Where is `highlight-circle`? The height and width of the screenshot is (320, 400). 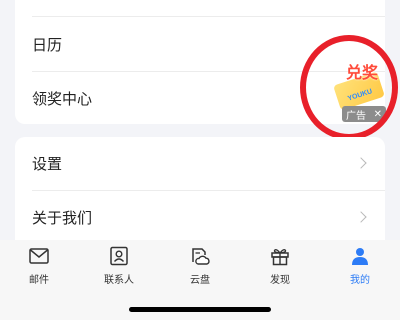 highlight-circle is located at coordinates (349, 87).